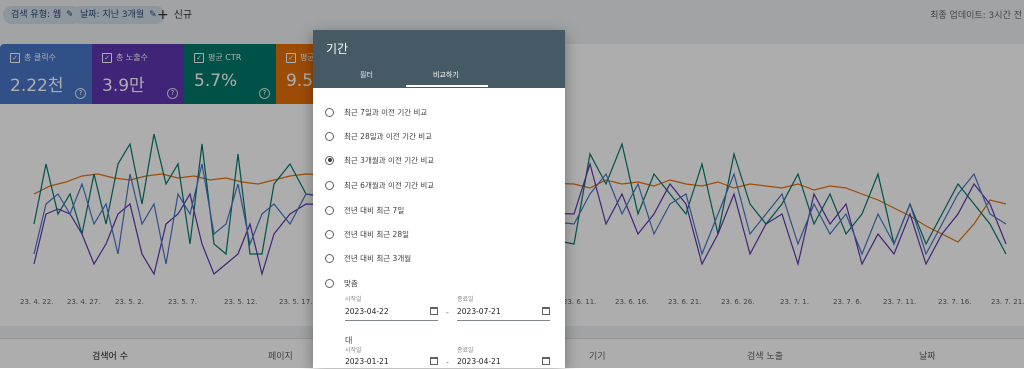 Image resolution: width=1024 pixels, height=369 pixels. I want to click on option-label: 전년 대비 최근 7일, so click(374, 210).